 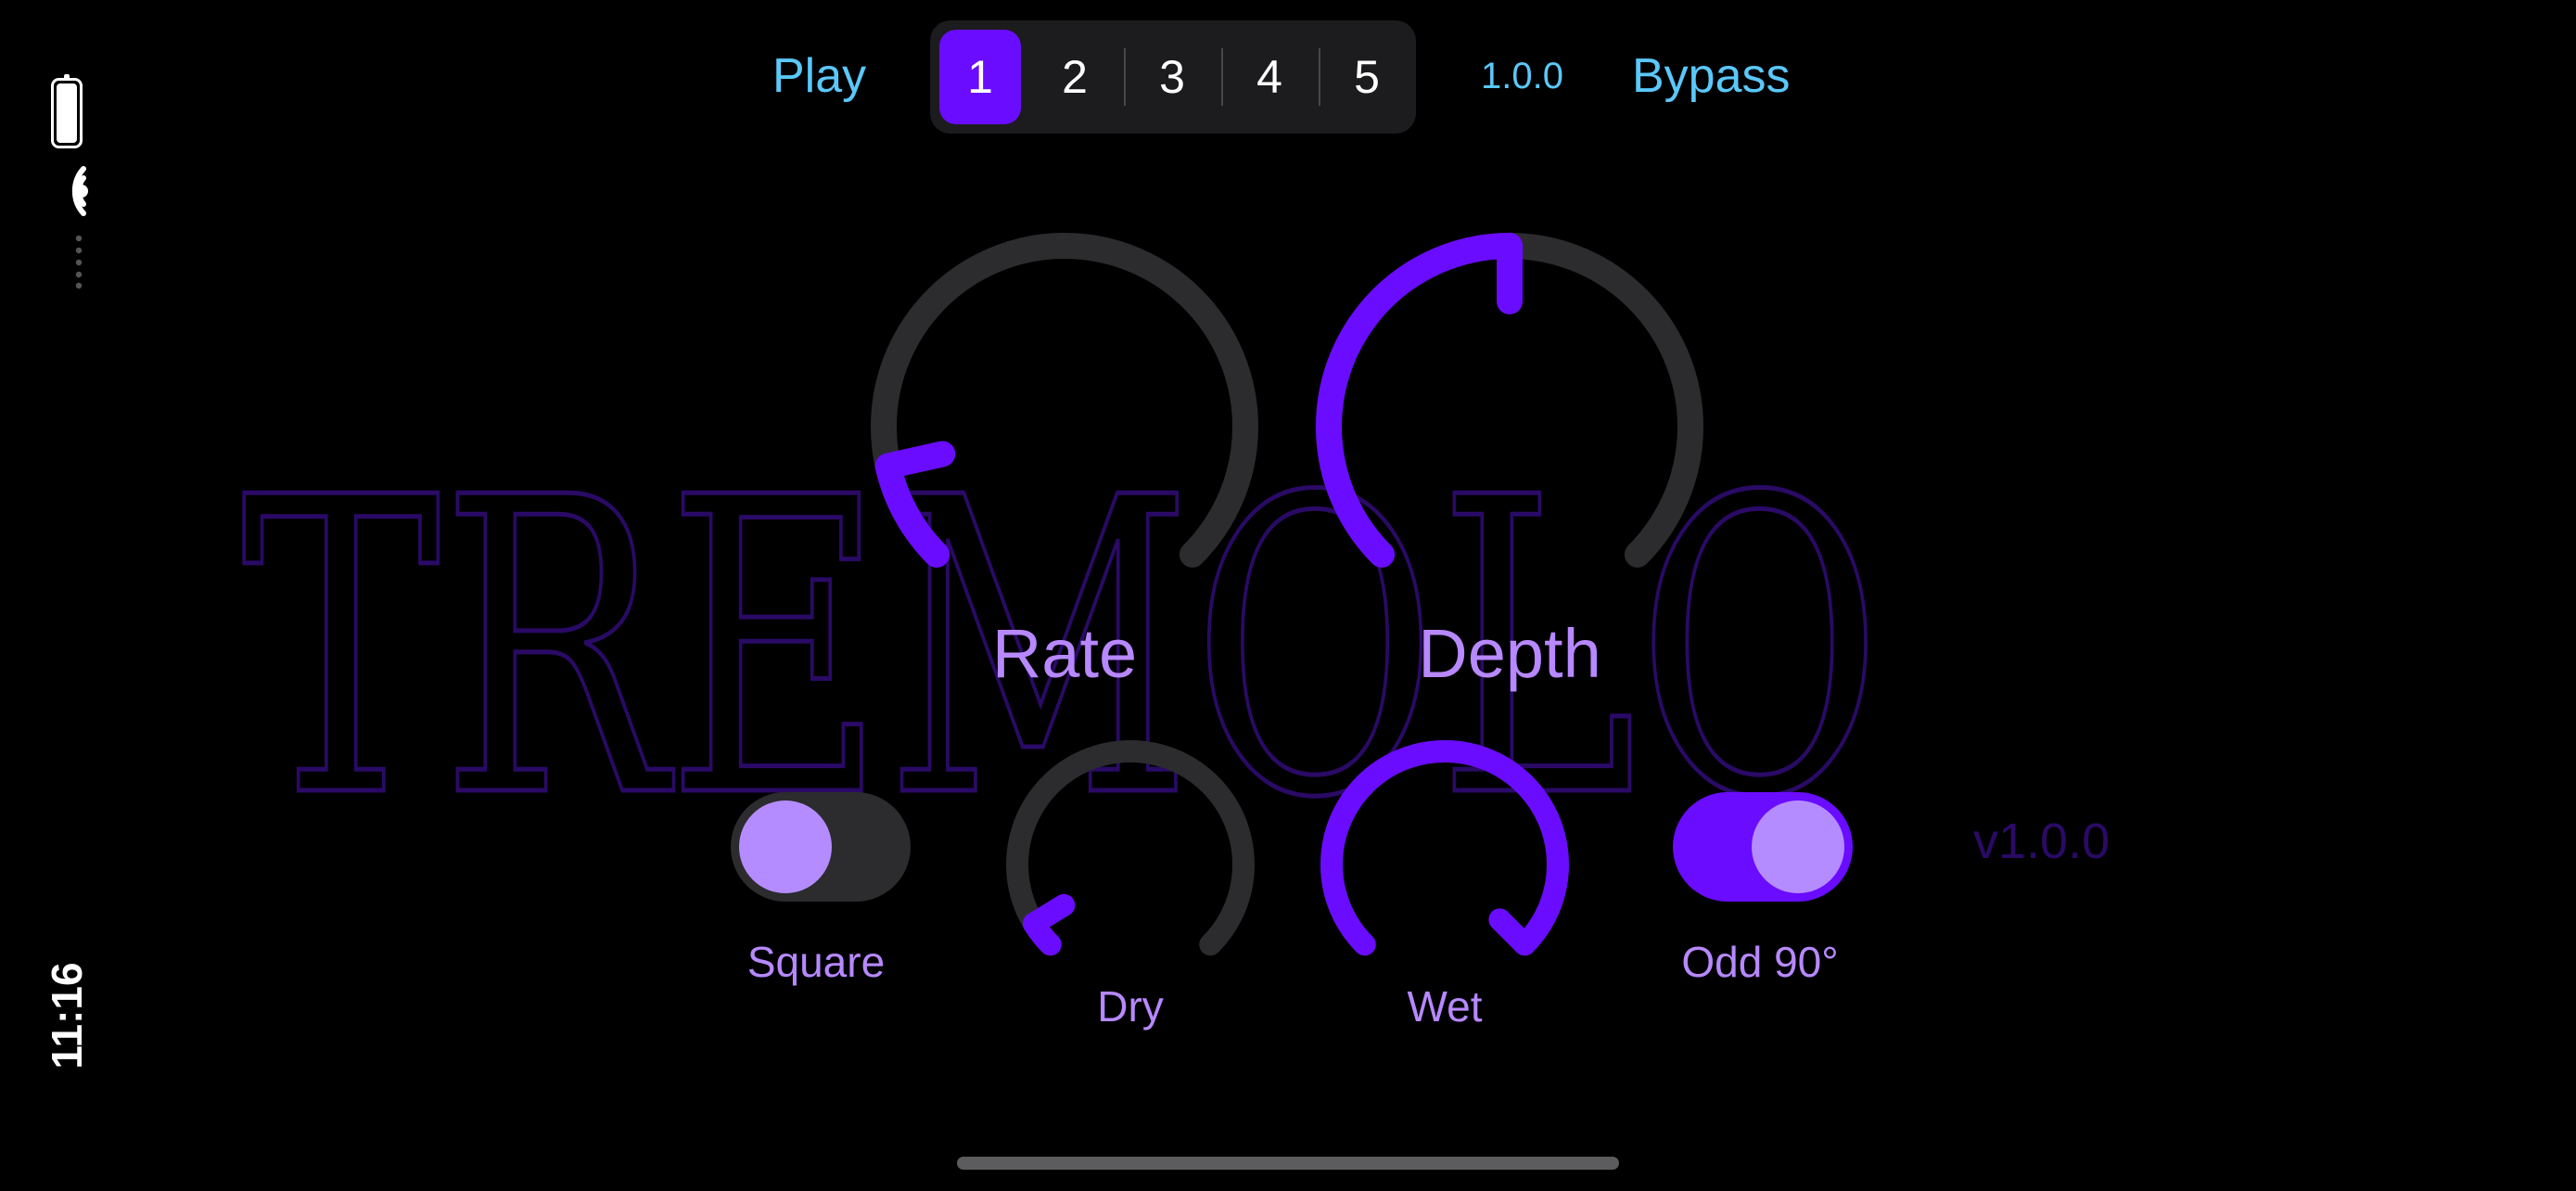 I want to click on preset-selector: 1 2 3 4 5, so click(x=1173, y=77).